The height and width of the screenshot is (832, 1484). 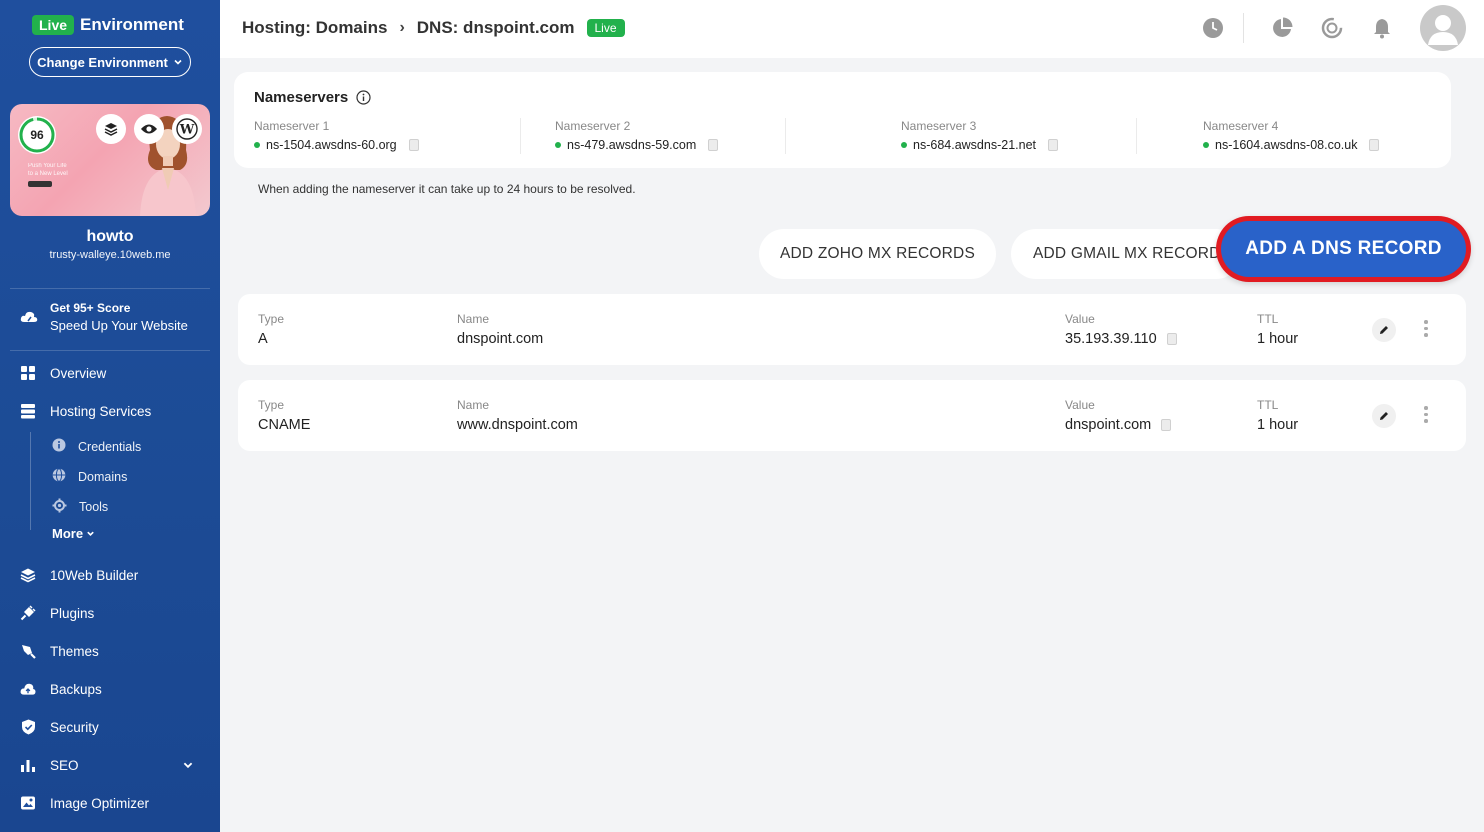 I want to click on thumbnail-actions: W, so click(x=149, y=129).